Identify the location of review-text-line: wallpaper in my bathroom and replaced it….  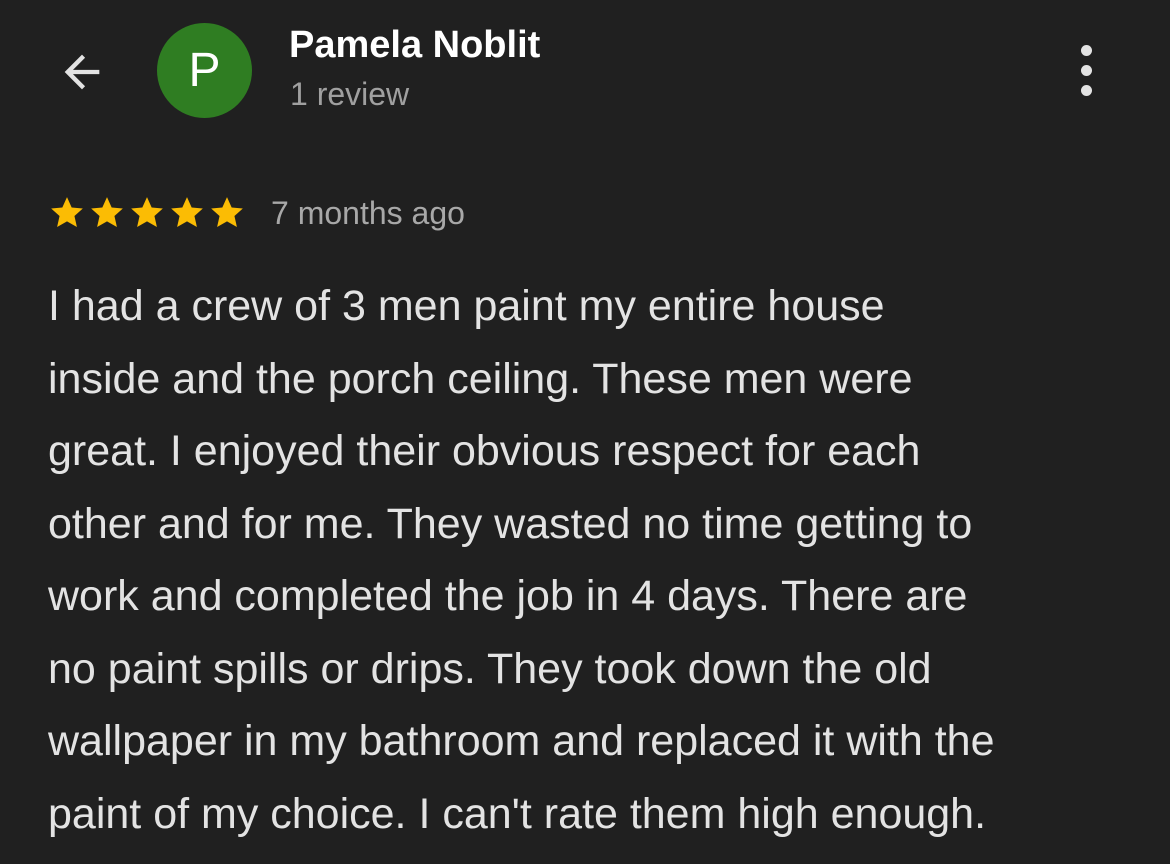
(521, 741).